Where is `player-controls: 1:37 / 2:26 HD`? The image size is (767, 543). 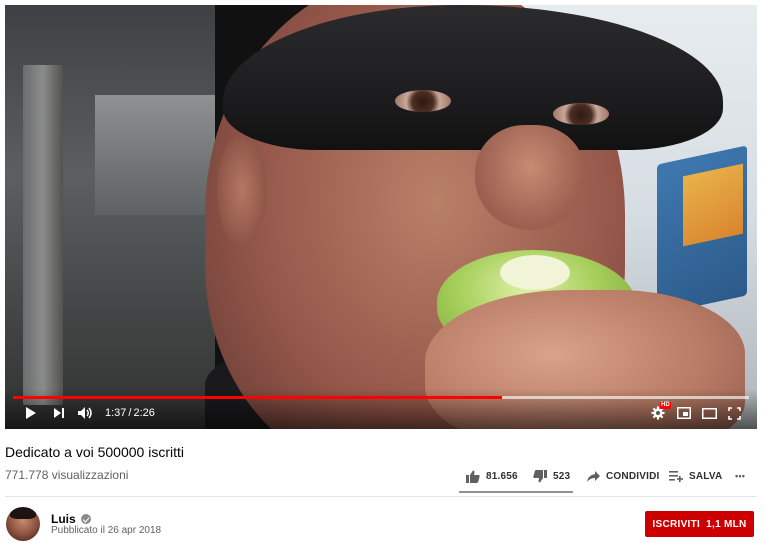 player-controls: 1:37 / 2:26 HD is located at coordinates (381, 409).